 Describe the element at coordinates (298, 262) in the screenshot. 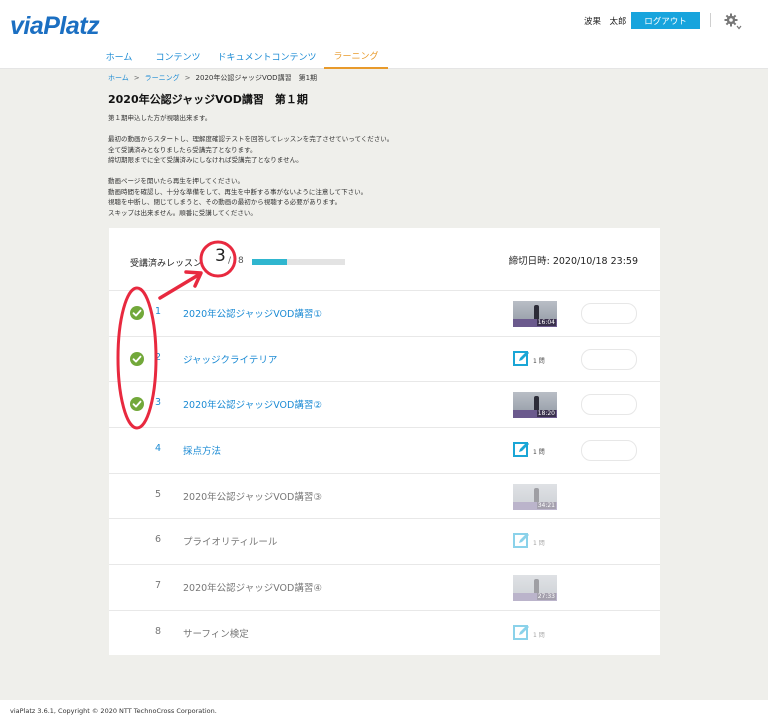

I see `progress-bar` at that location.